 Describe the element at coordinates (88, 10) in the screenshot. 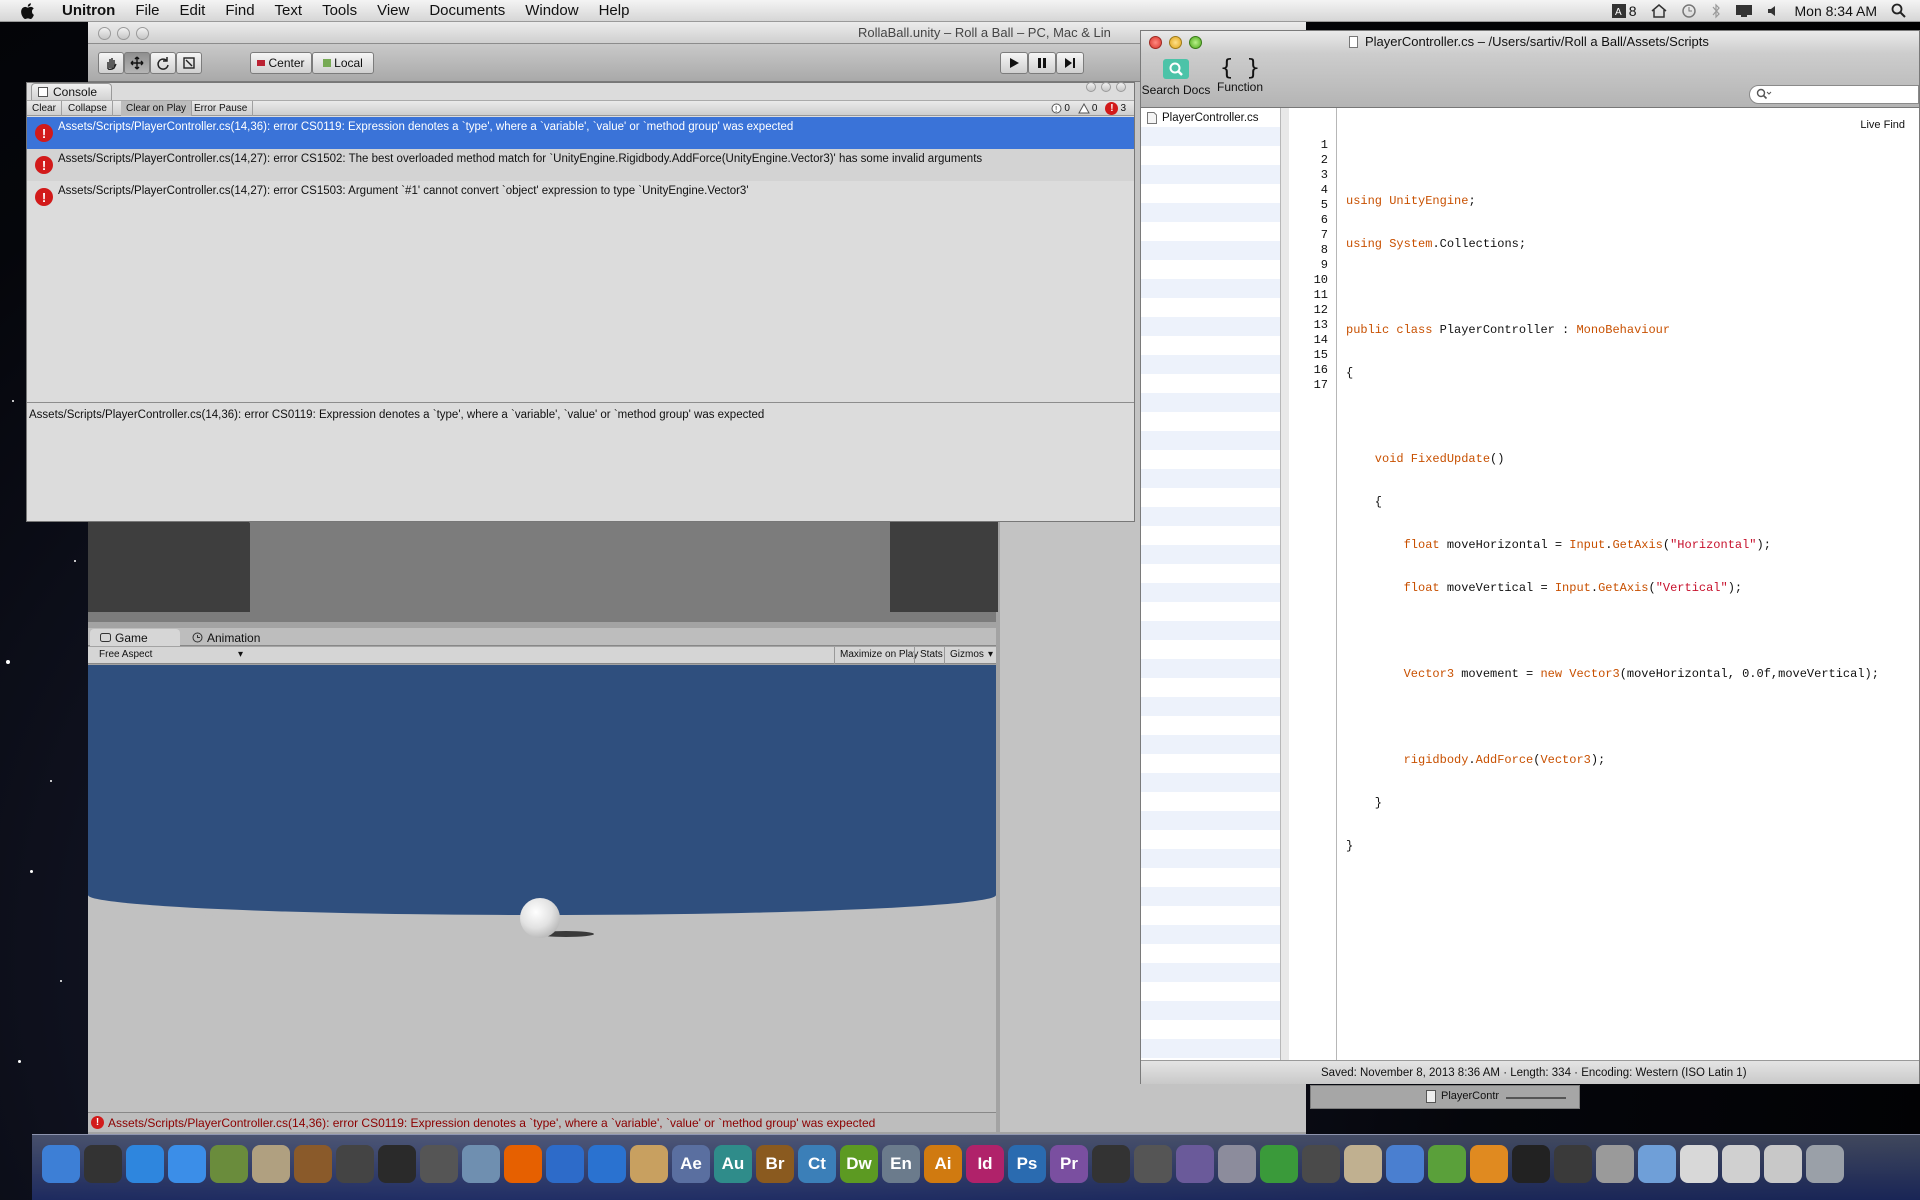

I see `menu-app-name: Unitron` at that location.